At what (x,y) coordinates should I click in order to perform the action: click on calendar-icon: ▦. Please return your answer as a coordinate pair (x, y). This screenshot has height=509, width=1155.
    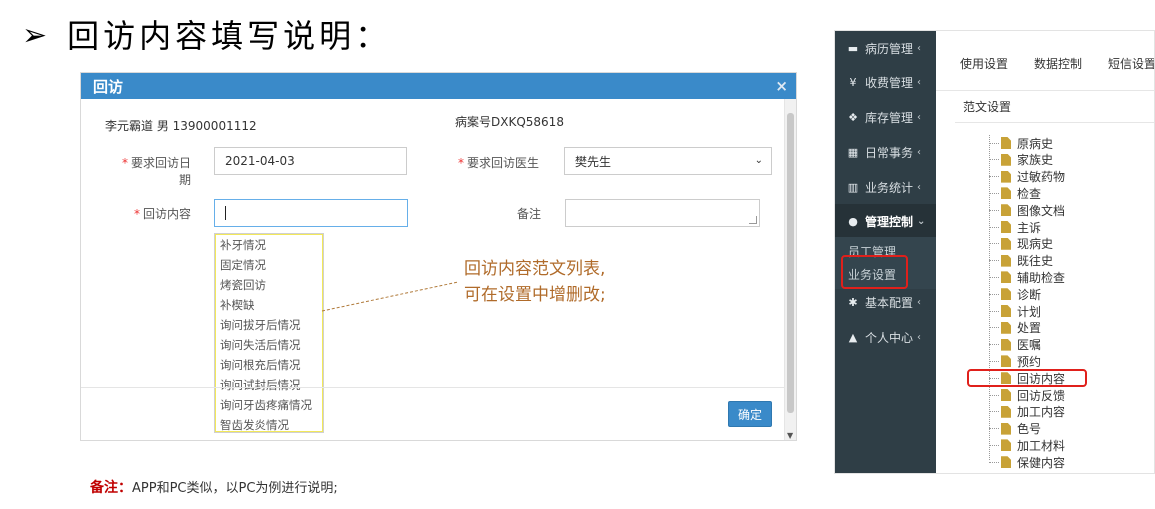
    Looking at the image, I should click on (853, 152).